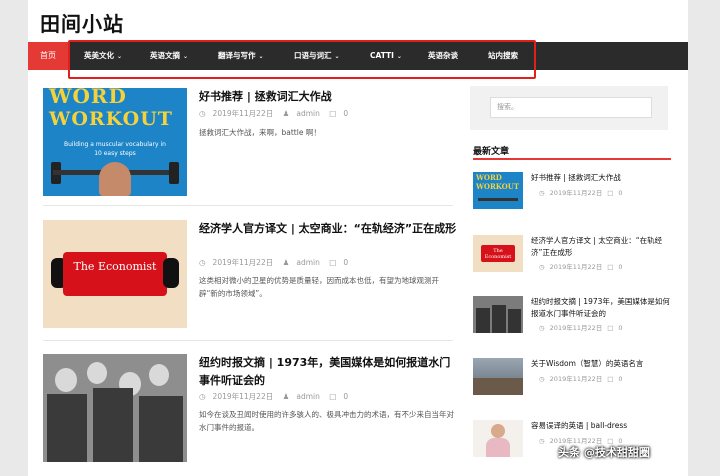 This screenshot has height=476, width=720. What do you see at coordinates (498, 253) in the screenshot?
I see `recent-post-thumb: The Economist` at bounding box center [498, 253].